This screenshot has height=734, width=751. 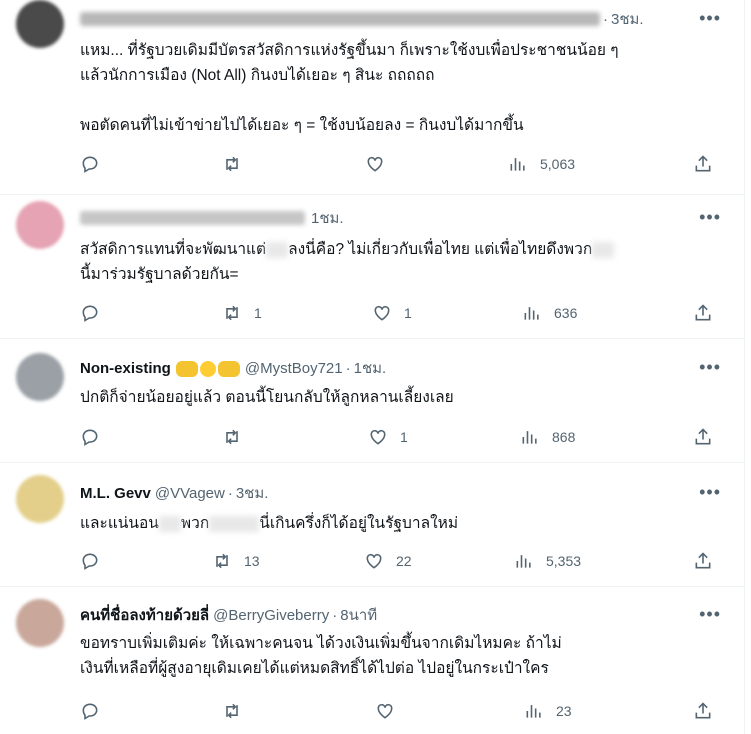 I want to click on emoji-decoration, so click(x=208, y=368).